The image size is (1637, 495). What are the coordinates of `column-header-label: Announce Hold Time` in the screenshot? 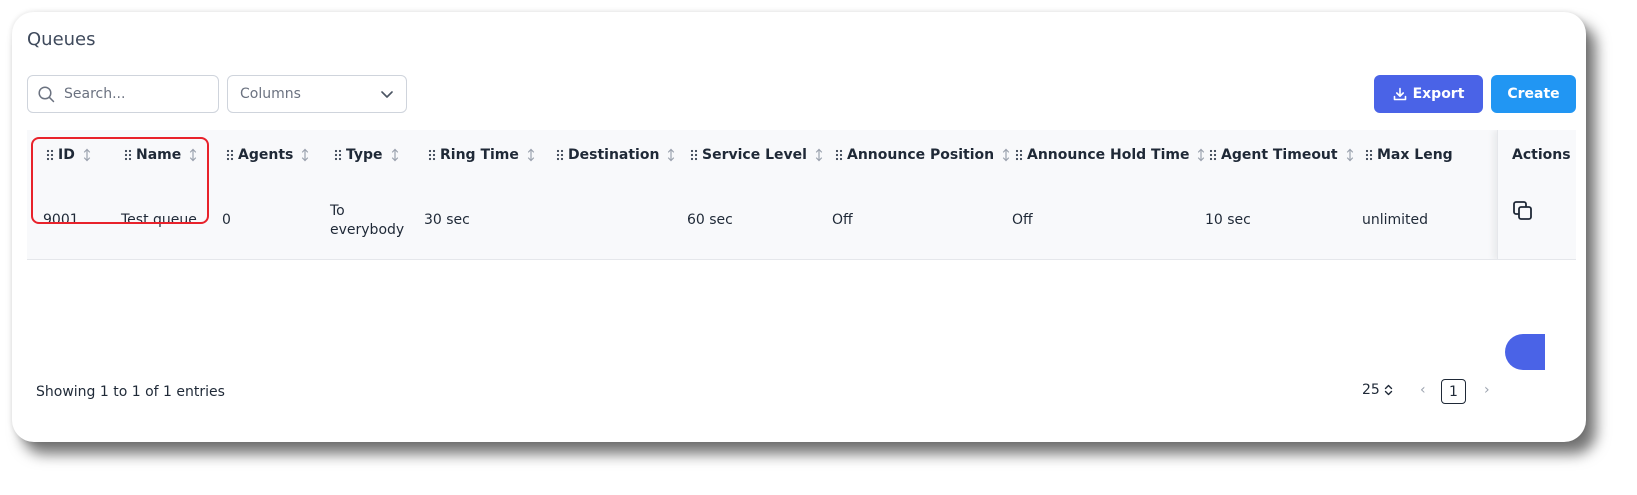 It's located at (1108, 155).